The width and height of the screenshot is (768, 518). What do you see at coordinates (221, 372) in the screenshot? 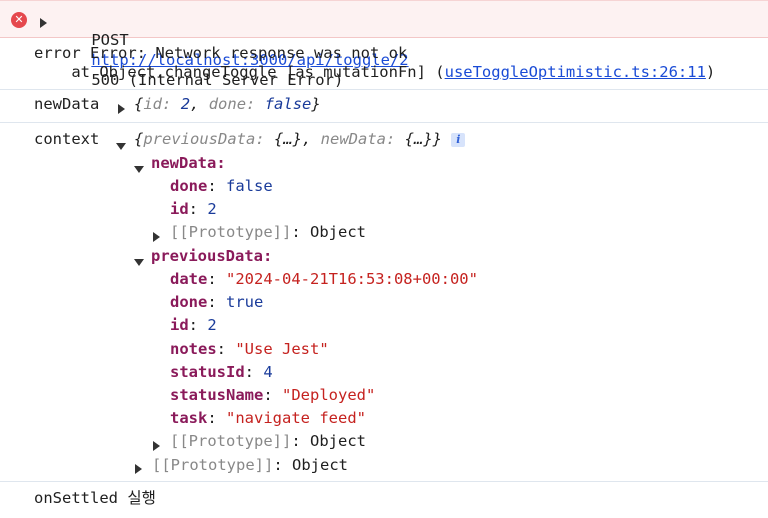
I see `prop-statusid: statusId: 4` at bounding box center [221, 372].